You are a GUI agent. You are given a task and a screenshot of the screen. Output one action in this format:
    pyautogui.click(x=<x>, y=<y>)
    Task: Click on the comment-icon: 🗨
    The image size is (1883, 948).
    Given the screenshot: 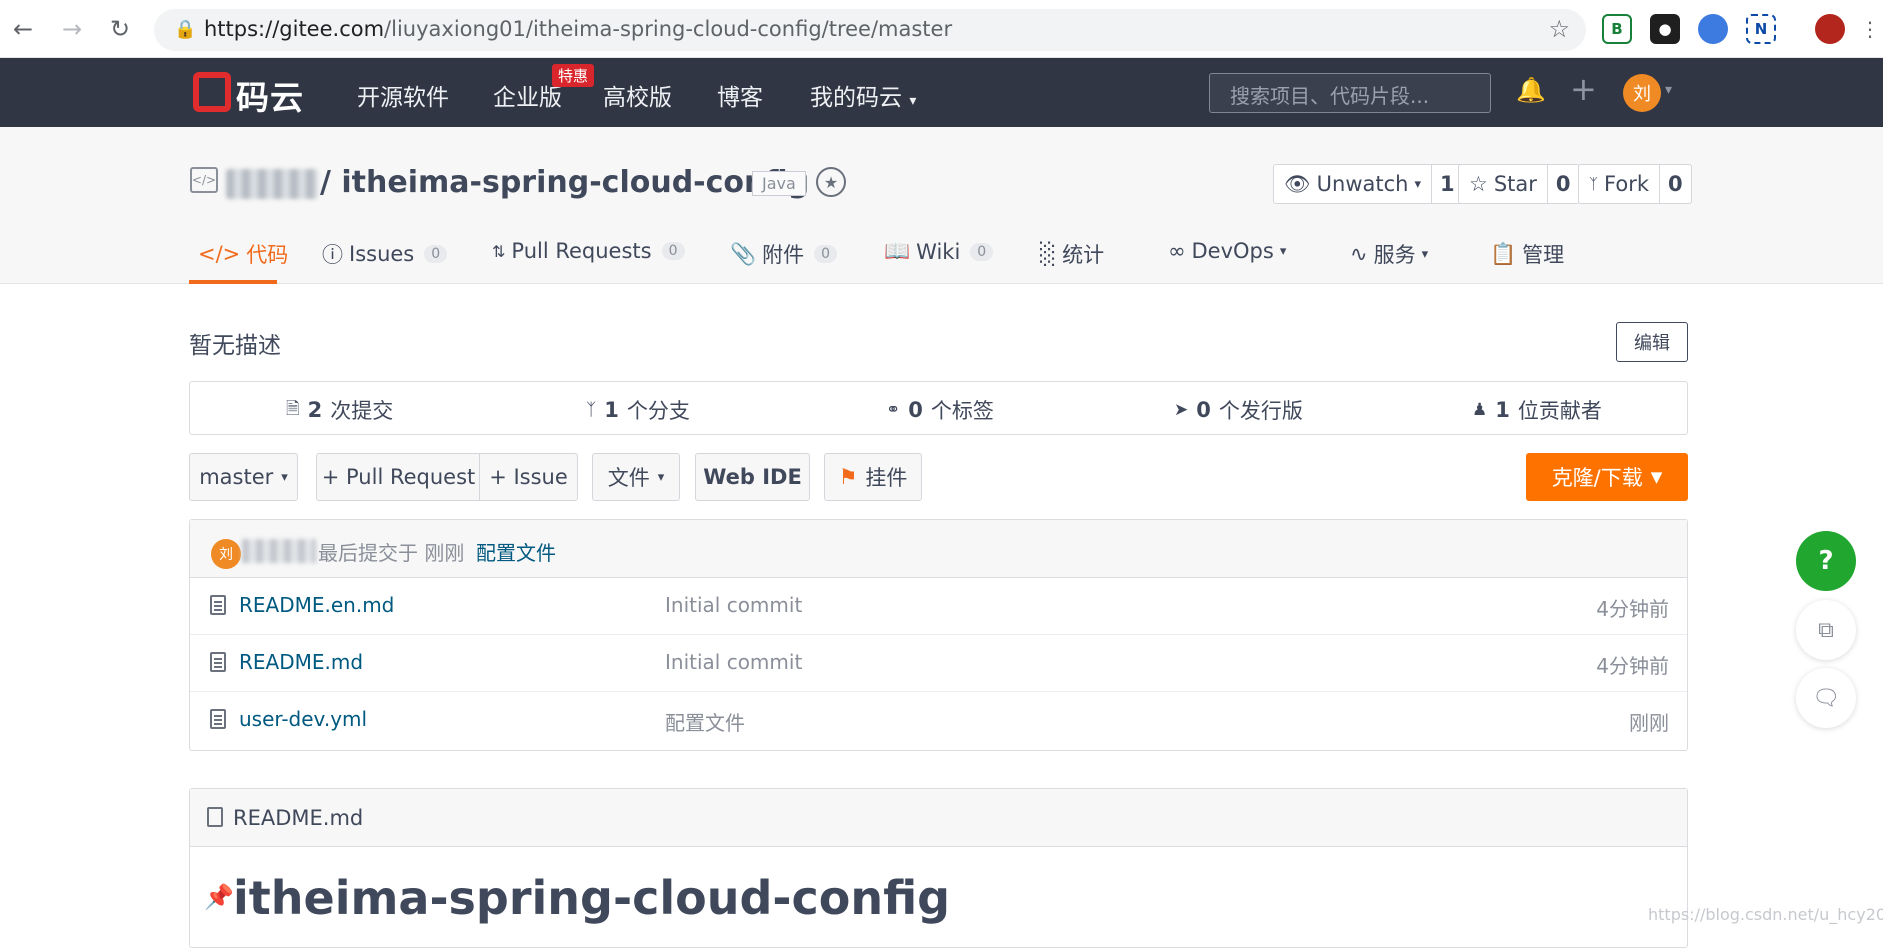 What is the action you would take?
    pyautogui.click(x=1826, y=698)
    